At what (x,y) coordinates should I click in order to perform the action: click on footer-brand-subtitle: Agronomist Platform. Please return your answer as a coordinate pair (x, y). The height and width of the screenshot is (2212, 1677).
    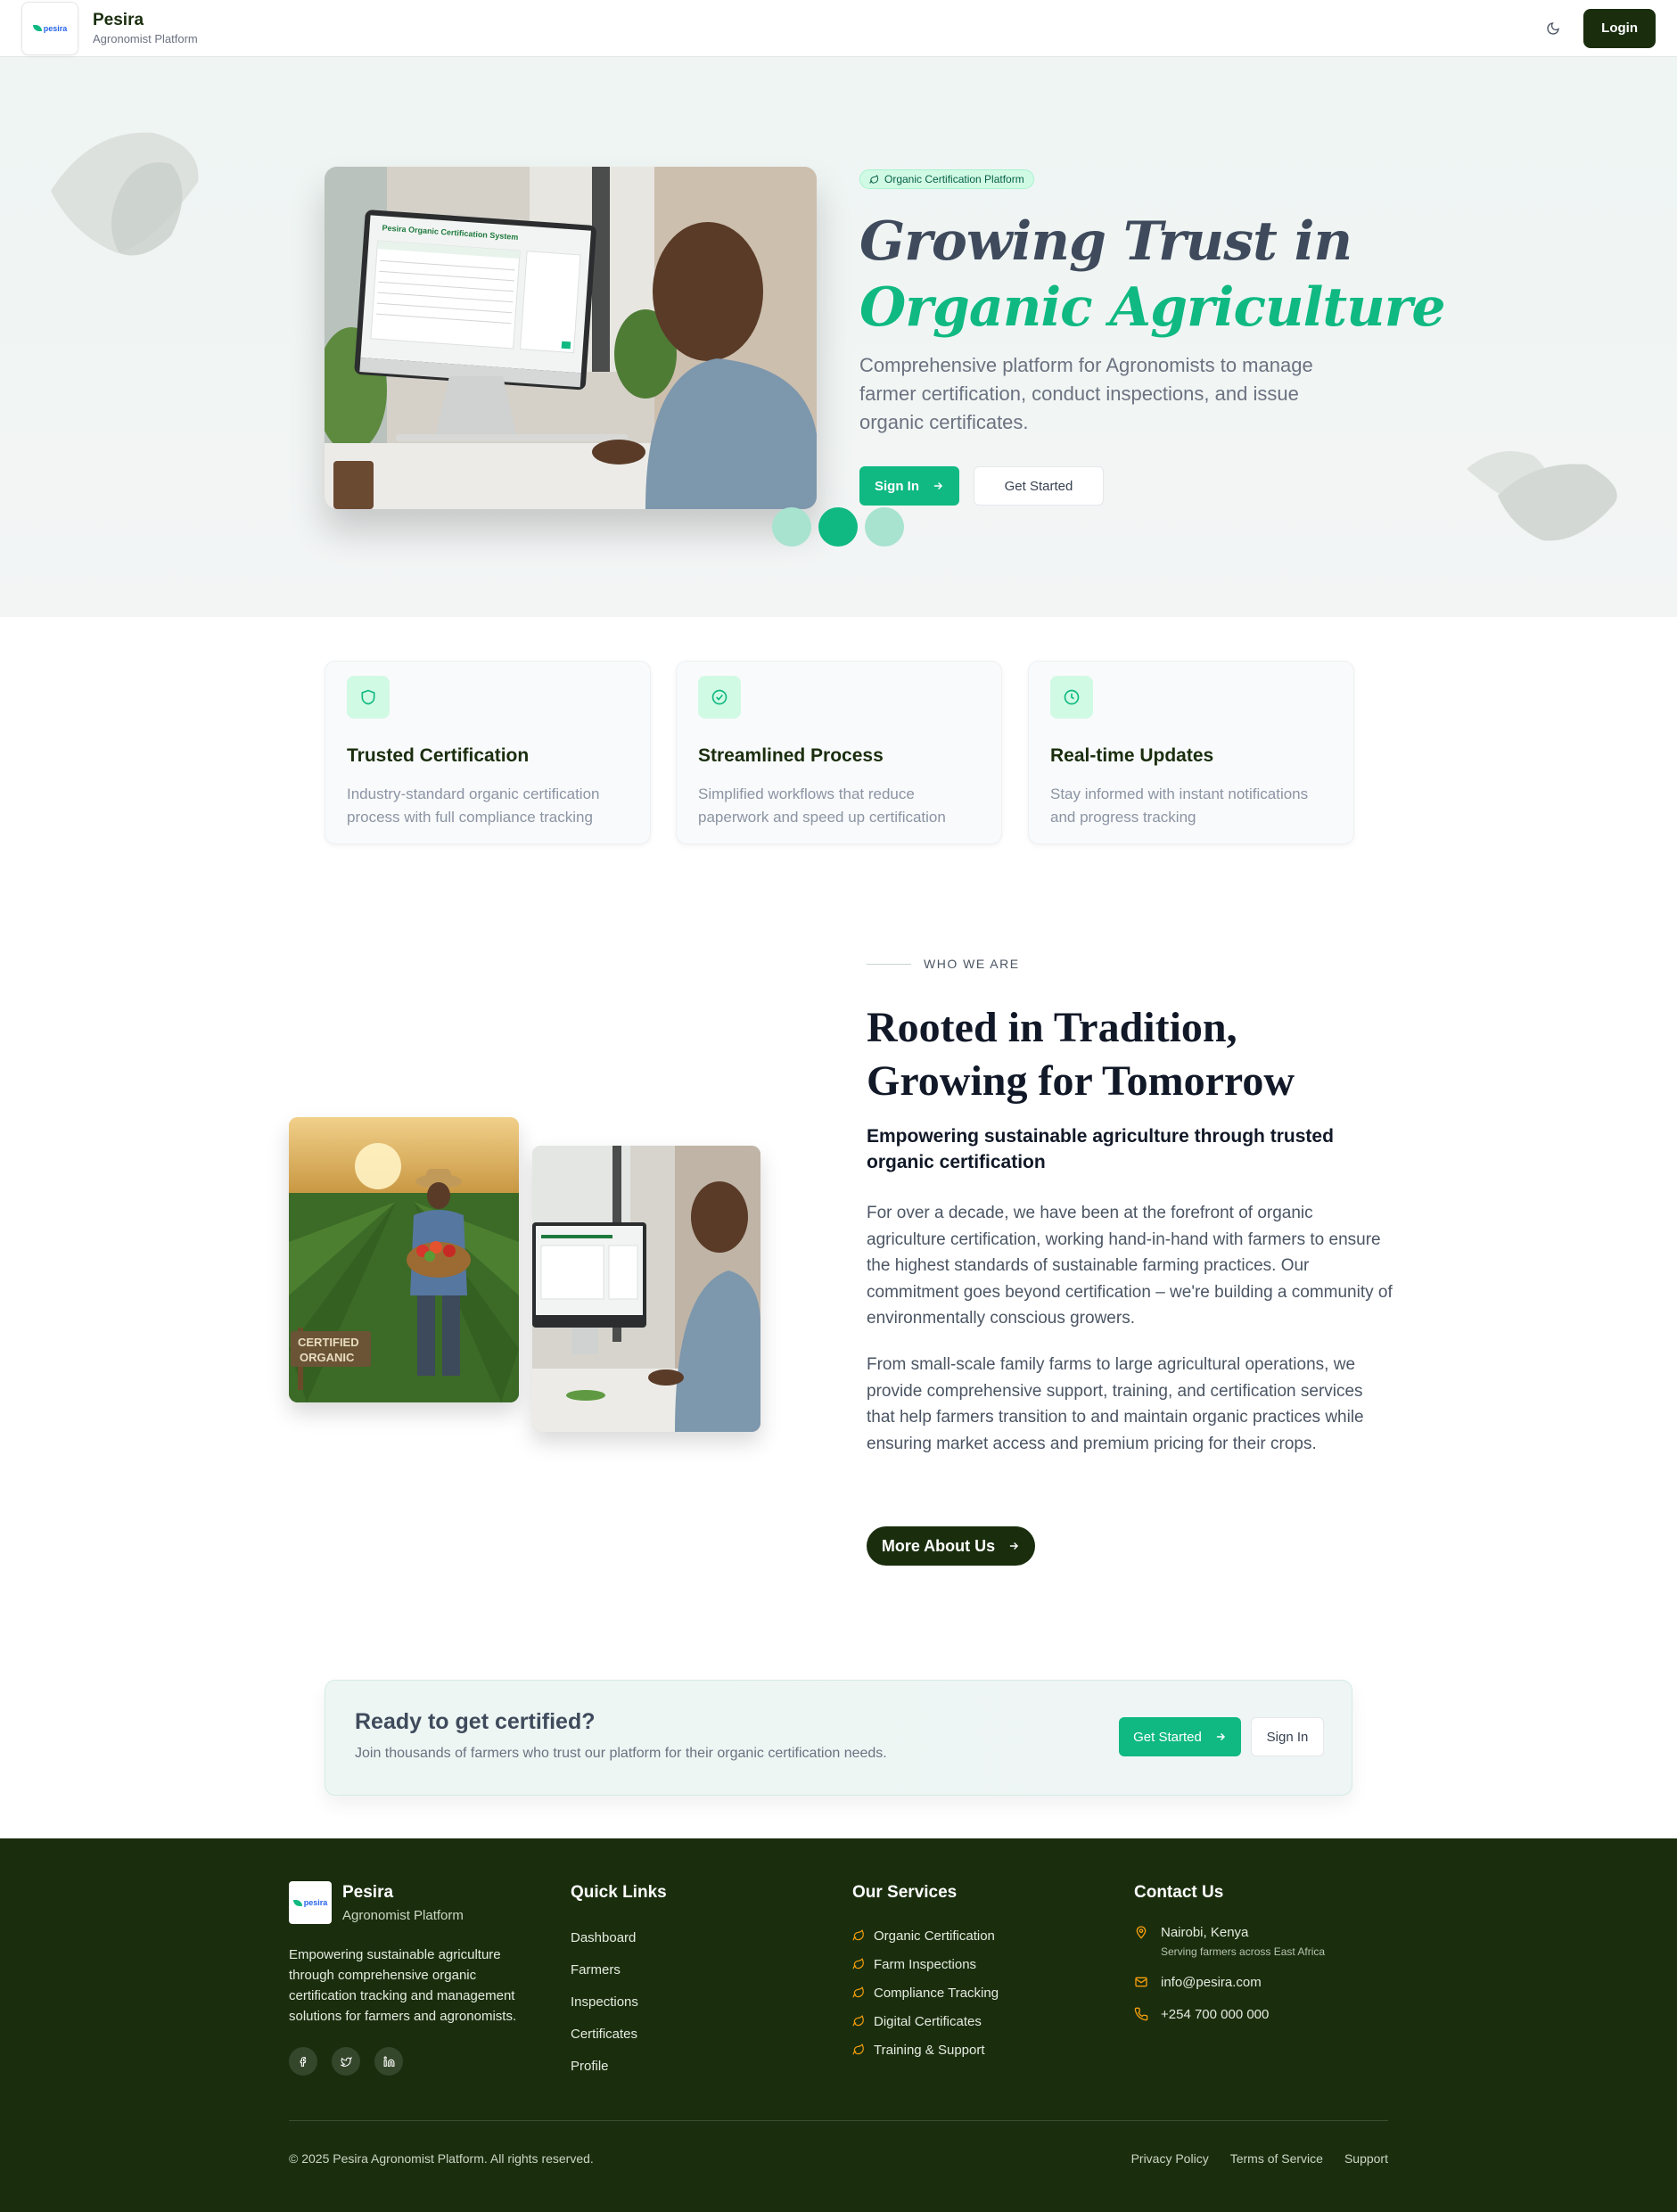
    Looking at the image, I should click on (403, 1915).